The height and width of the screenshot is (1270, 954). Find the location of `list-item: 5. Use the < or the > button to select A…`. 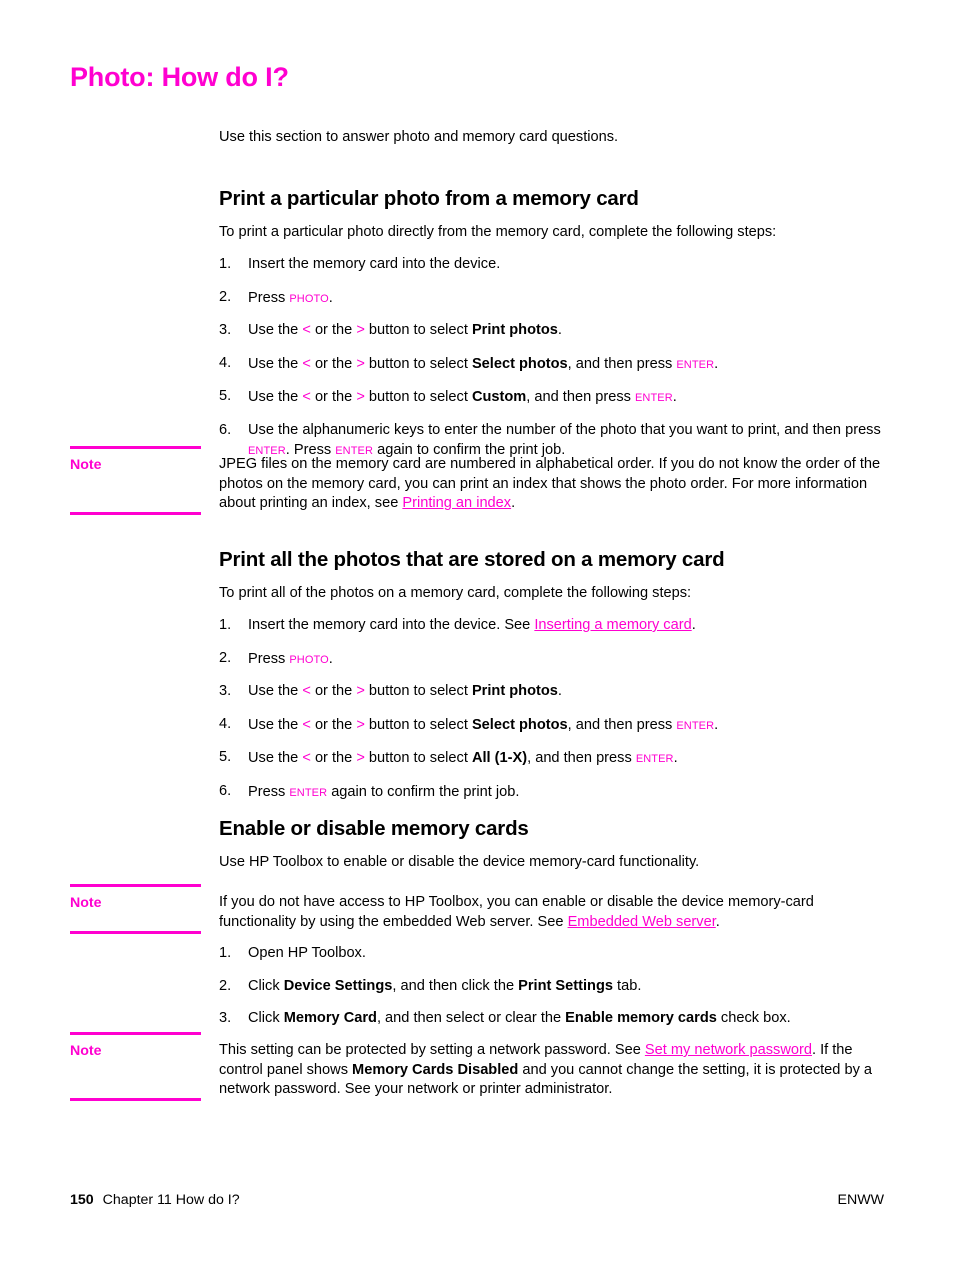

list-item: 5. Use the < or the > button to select A… is located at coordinates (551, 758).